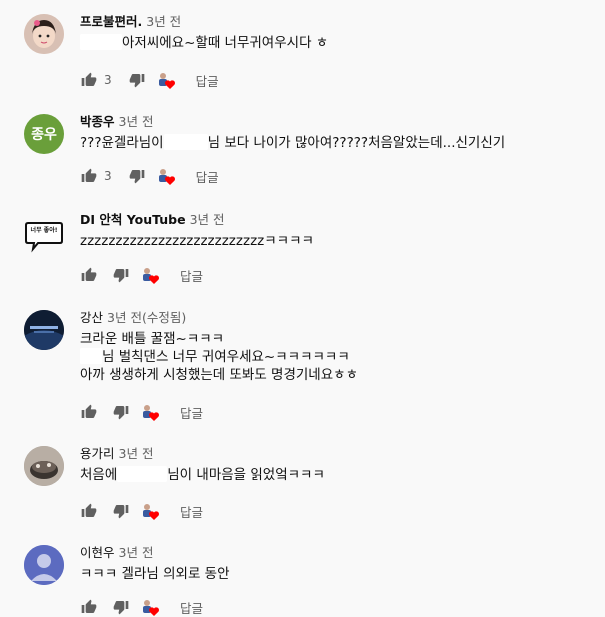 This screenshot has width=605, height=617. I want to click on avatar-profile-photo, so click(44, 34).